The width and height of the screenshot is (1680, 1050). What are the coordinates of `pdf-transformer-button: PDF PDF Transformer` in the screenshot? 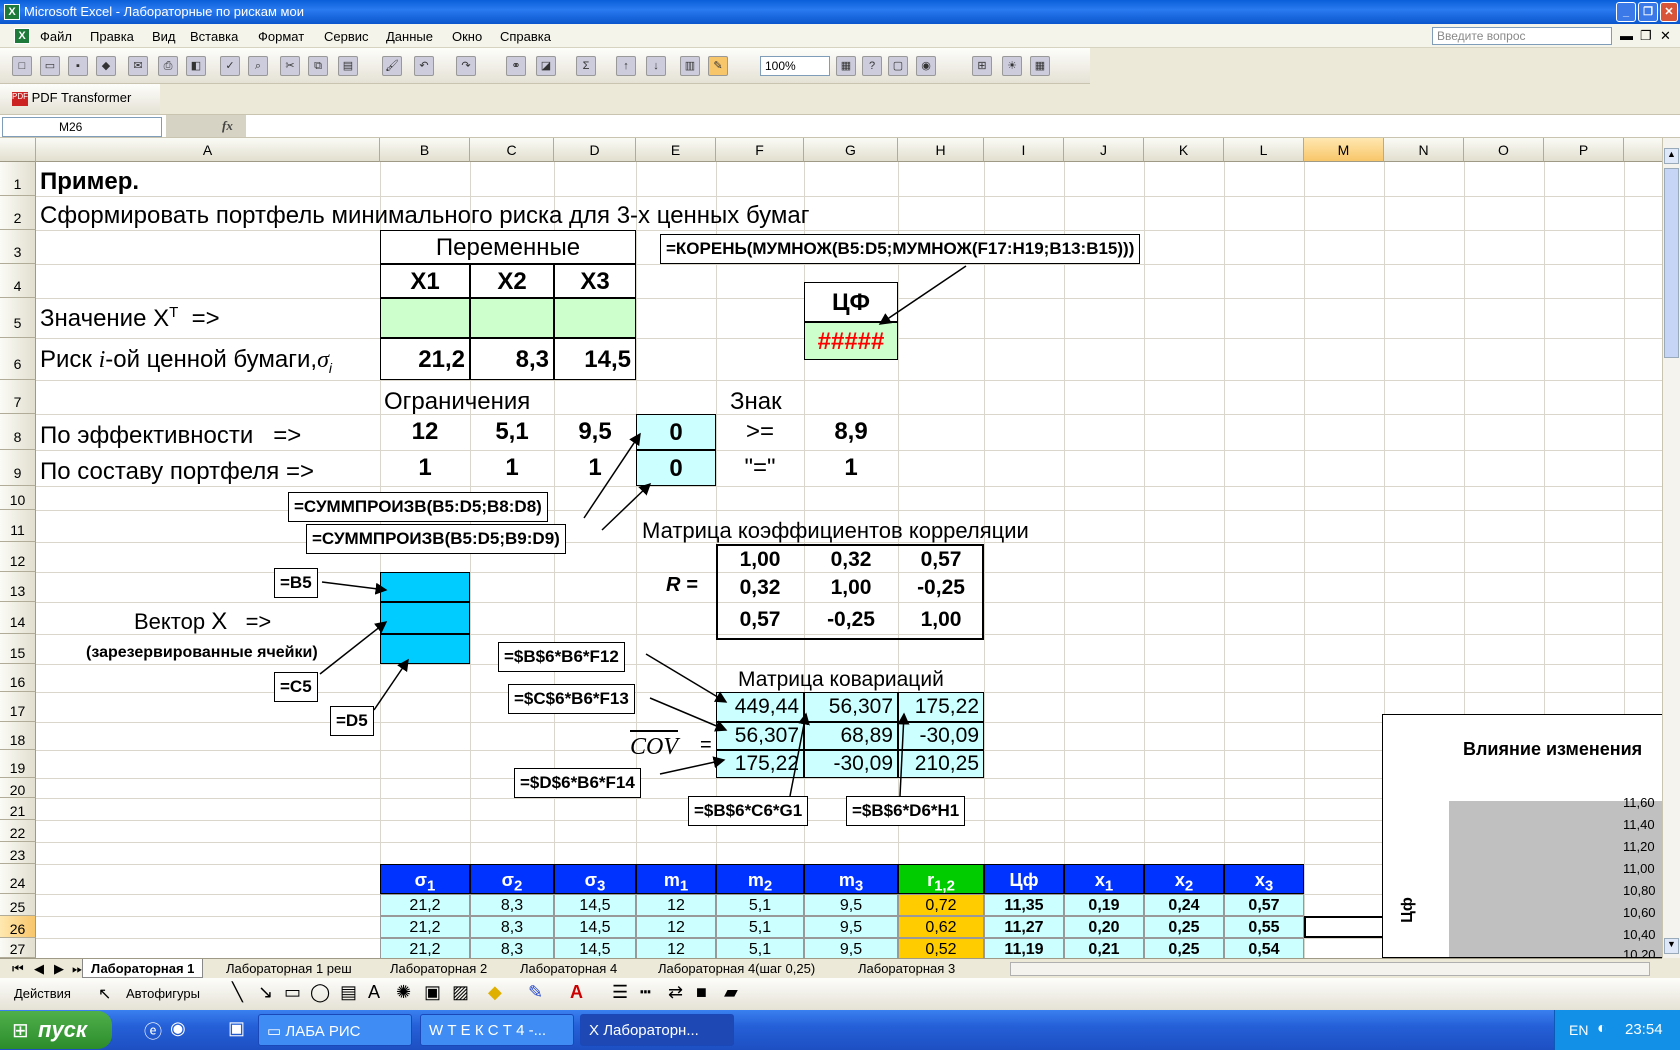 It's located at (71, 98).